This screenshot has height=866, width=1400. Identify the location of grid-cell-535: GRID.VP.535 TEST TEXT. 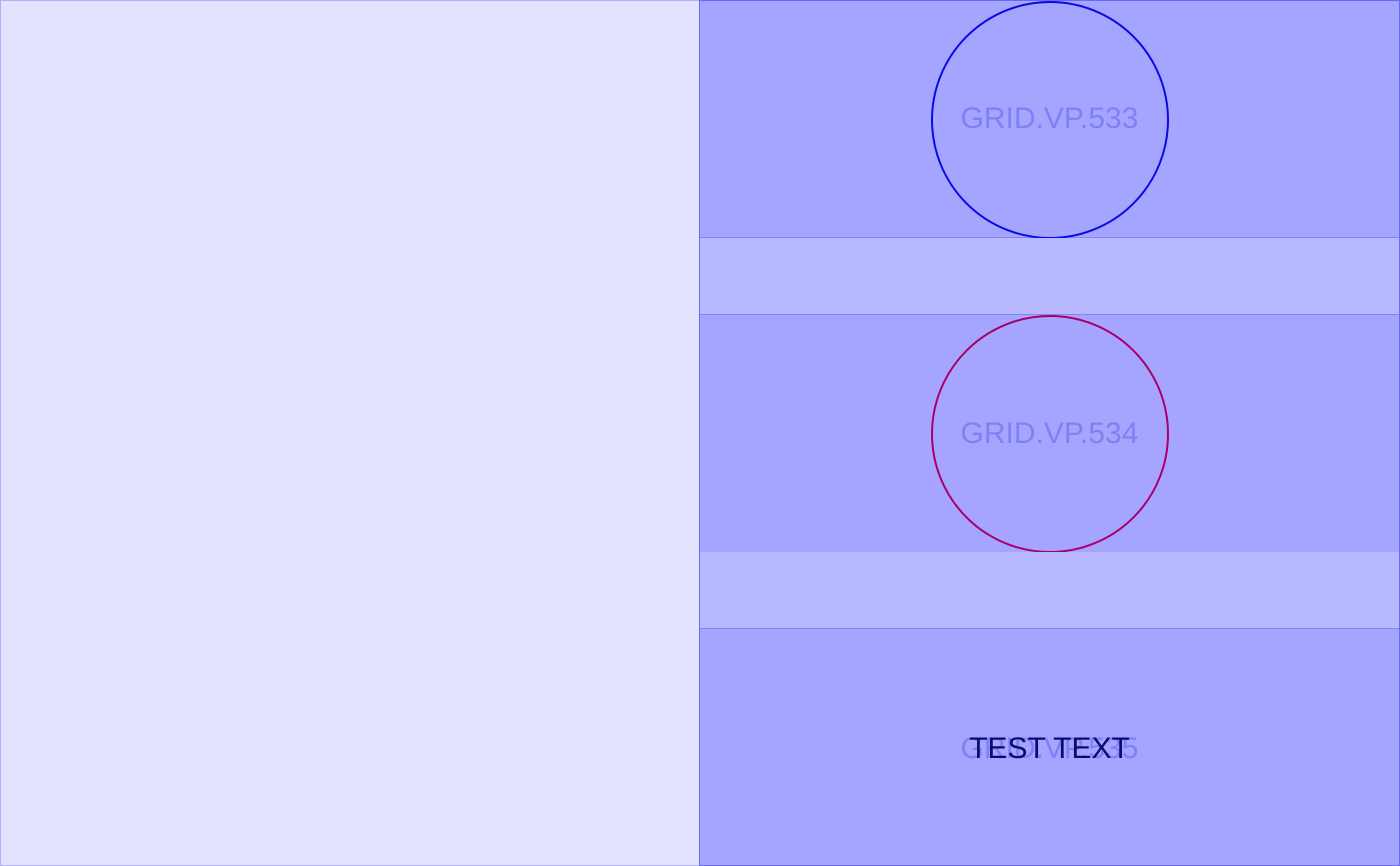
(1049, 746).